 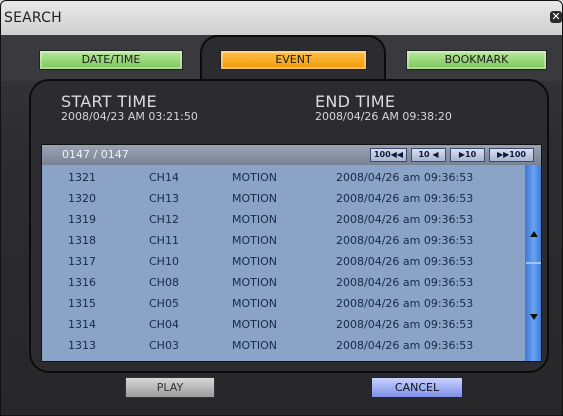 What do you see at coordinates (476, 60) in the screenshot?
I see `tab-bookmark: BOOKMARK` at bounding box center [476, 60].